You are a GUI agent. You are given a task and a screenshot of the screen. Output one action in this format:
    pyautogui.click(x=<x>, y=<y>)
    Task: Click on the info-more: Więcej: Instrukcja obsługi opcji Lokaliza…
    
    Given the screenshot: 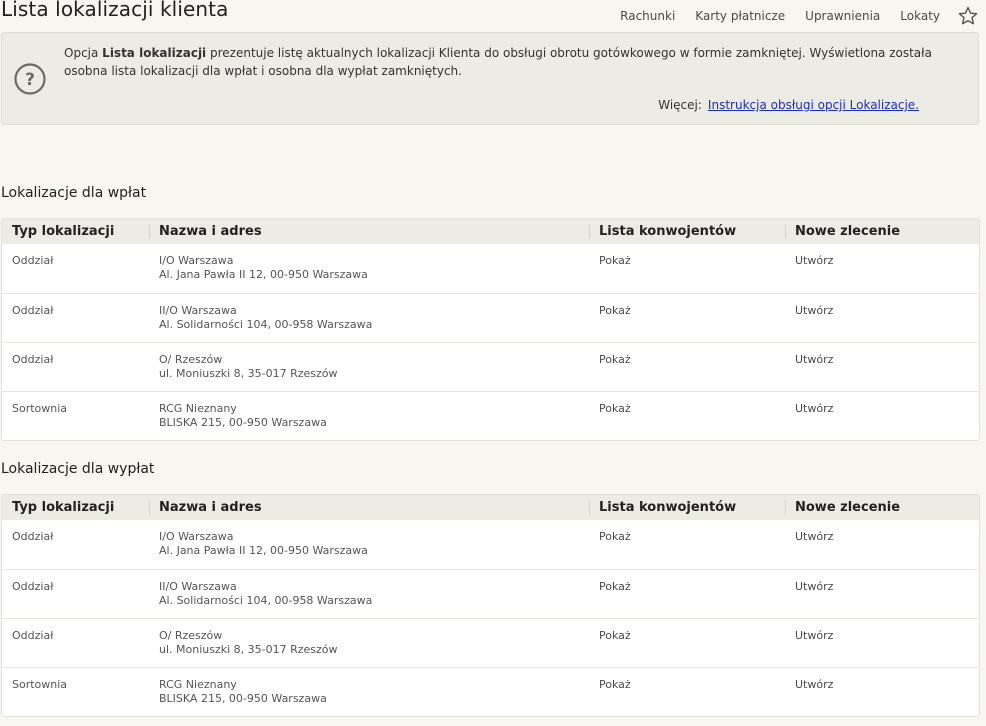 What is the action you would take?
    pyautogui.click(x=788, y=105)
    